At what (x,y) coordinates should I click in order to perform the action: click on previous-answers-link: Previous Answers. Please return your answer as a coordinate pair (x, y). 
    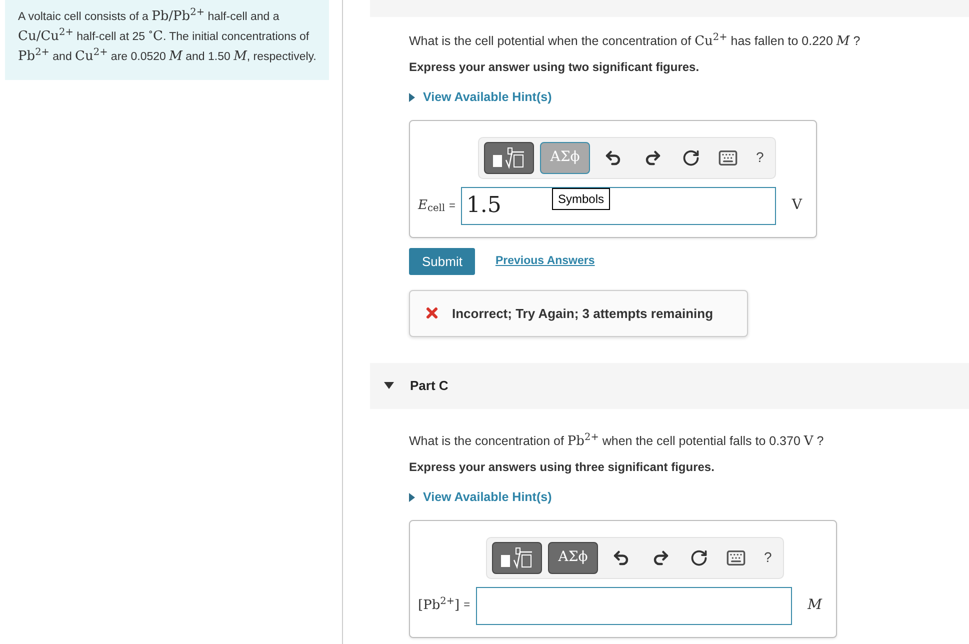
    Looking at the image, I should click on (545, 261).